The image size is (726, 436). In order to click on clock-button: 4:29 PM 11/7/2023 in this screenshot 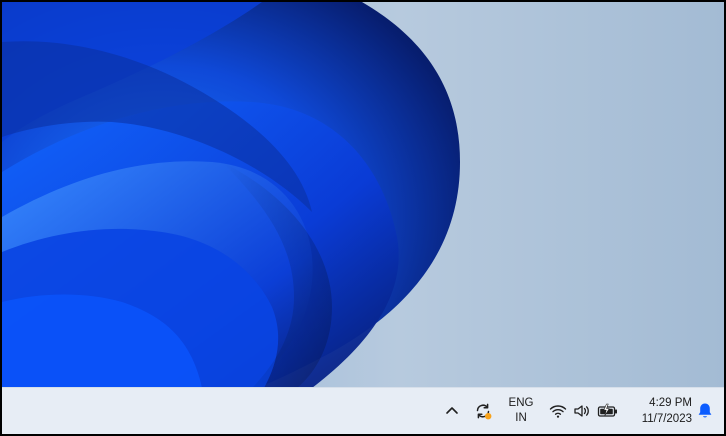, I will do `click(660, 411)`.